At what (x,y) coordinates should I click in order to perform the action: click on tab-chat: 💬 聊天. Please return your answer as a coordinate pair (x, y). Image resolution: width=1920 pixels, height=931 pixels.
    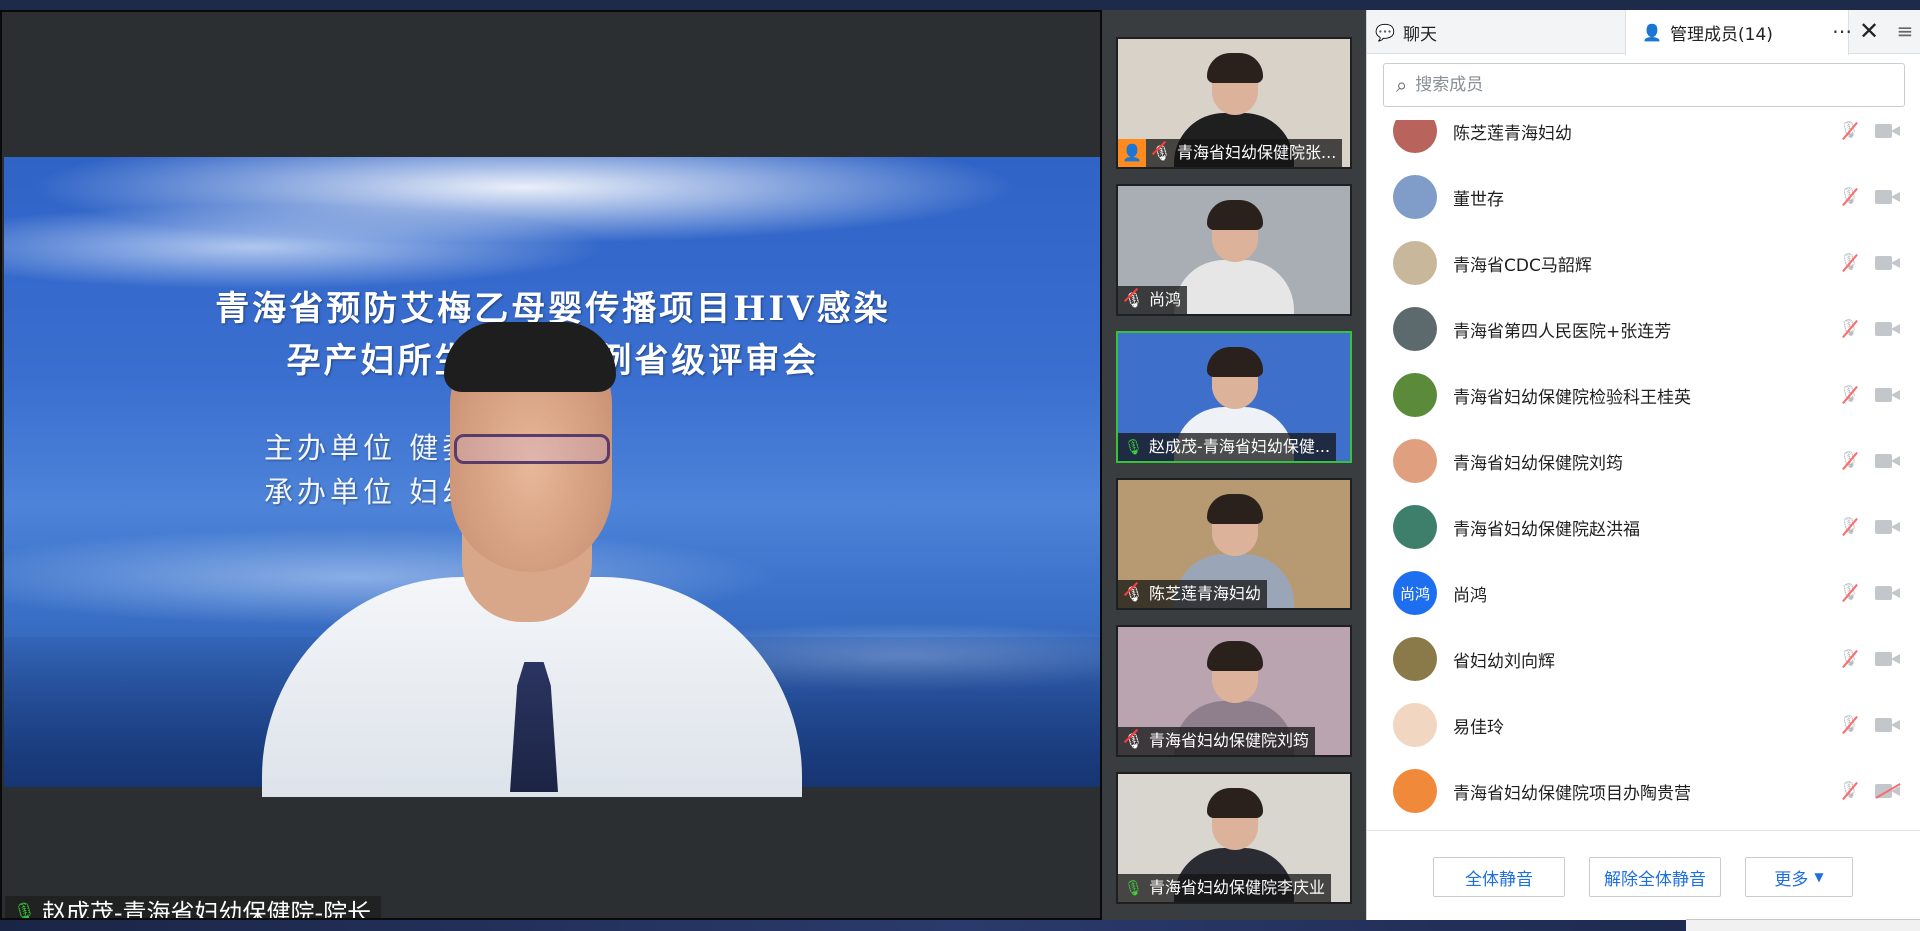
    Looking at the image, I should click on (1495, 32).